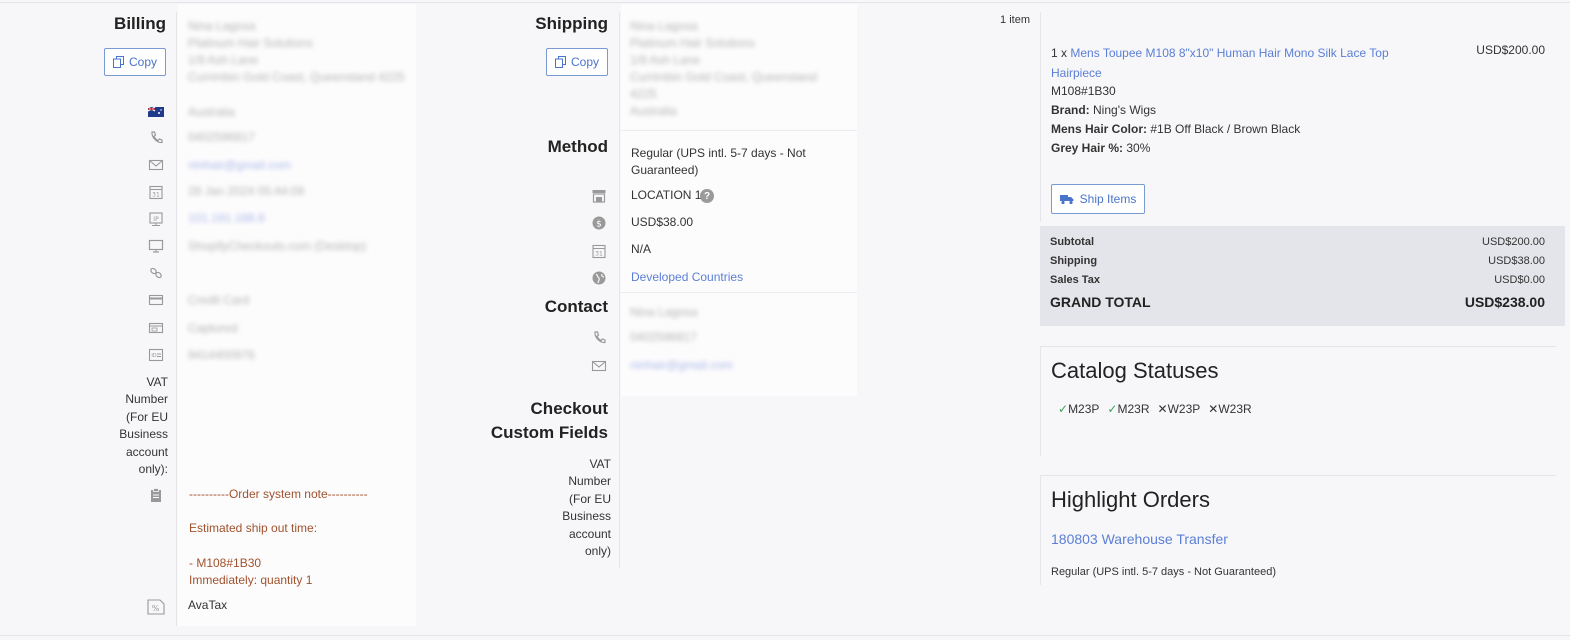 This screenshot has height=640, width=1570. Describe the element at coordinates (251, 580) in the screenshot. I see `order-note-quantity: Immediately: quantity 1` at that location.